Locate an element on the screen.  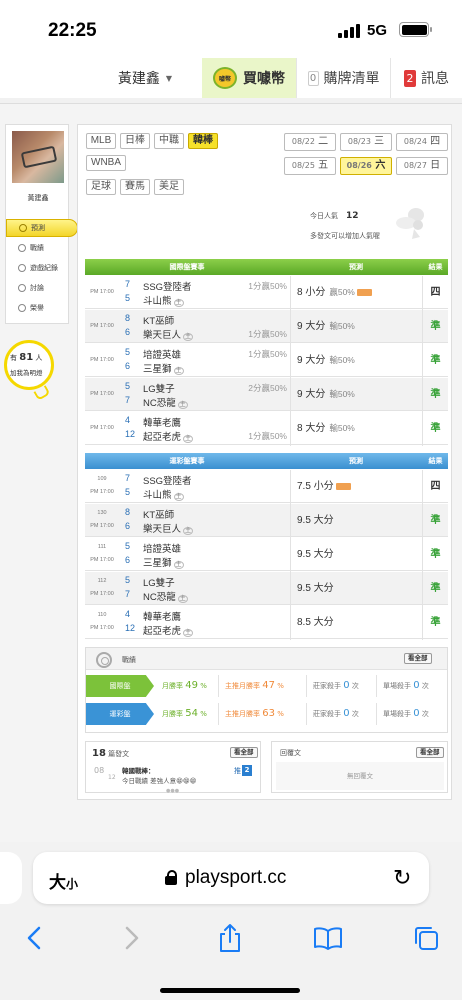
text-size-button: 大小 is located at coordinates (63, 880).